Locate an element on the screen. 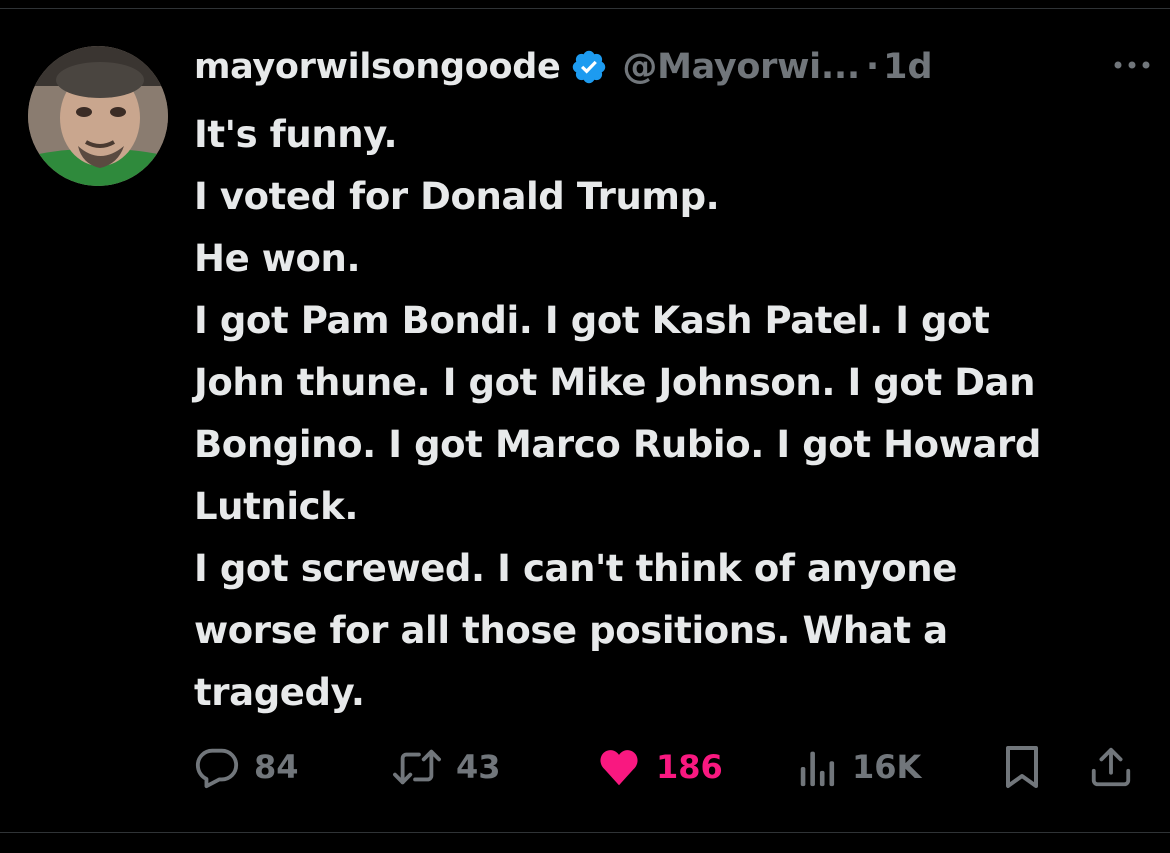  share-icon is located at coordinates (1111, 767).